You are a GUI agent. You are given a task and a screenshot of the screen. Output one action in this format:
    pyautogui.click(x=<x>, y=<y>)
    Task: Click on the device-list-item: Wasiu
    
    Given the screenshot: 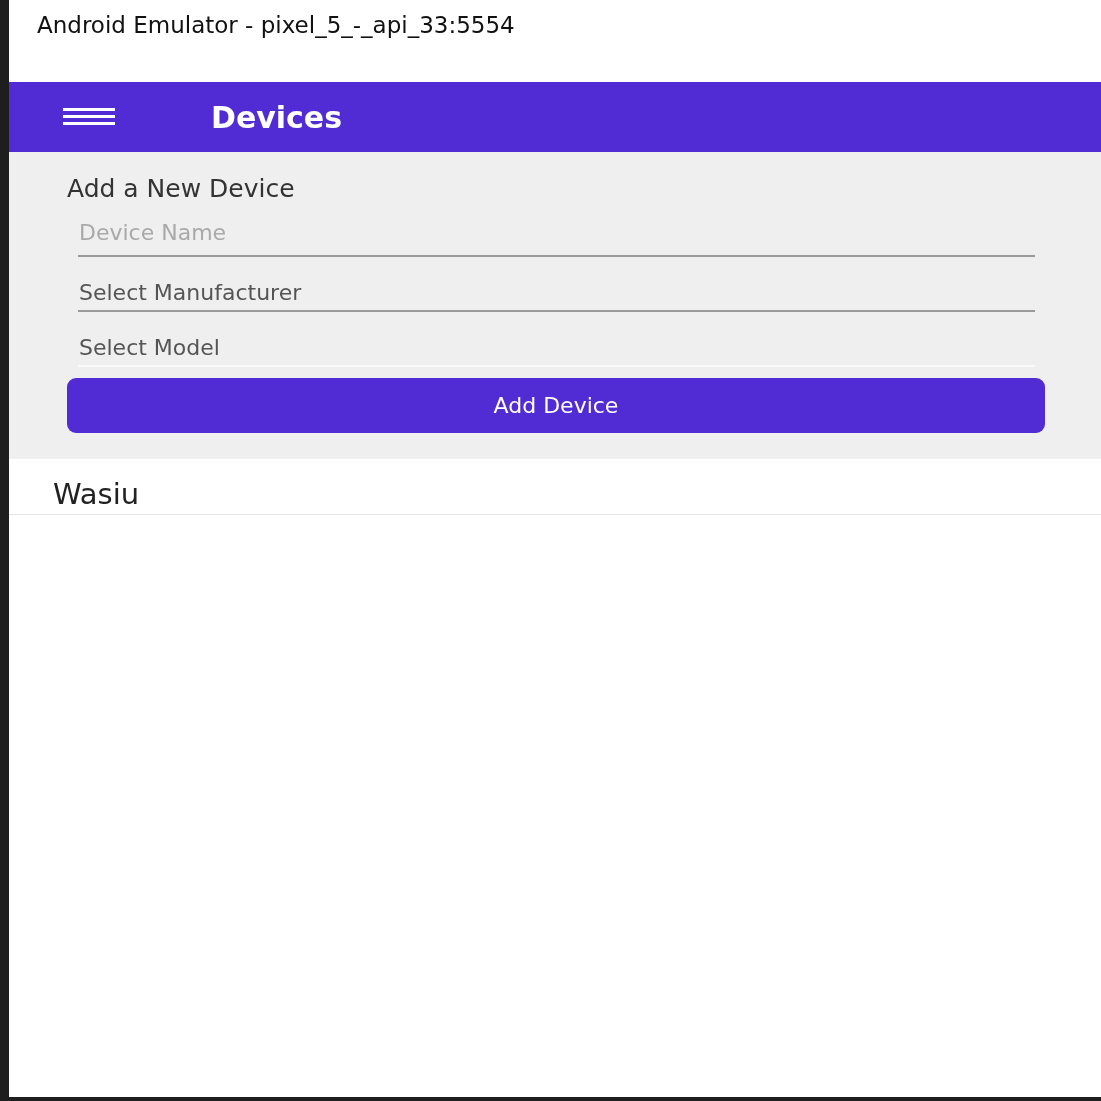 What is the action you would take?
    pyautogui.click(x=555, y=487)
    